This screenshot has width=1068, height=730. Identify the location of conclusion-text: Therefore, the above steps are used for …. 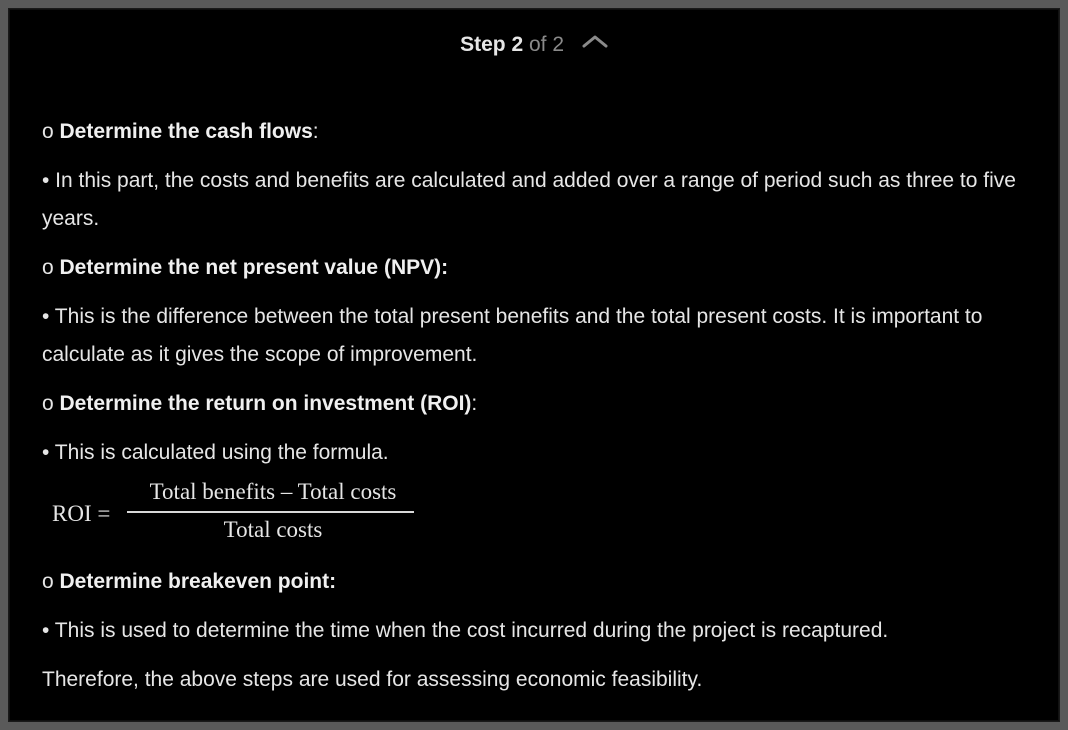
(372, 679).